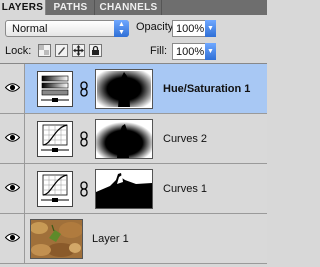 The height and width of the screenshot is (267, 320). Describe the element at coordinates (55, 89) in the screenshot. I see `hue-saturation-adjustment-icon` at that location.